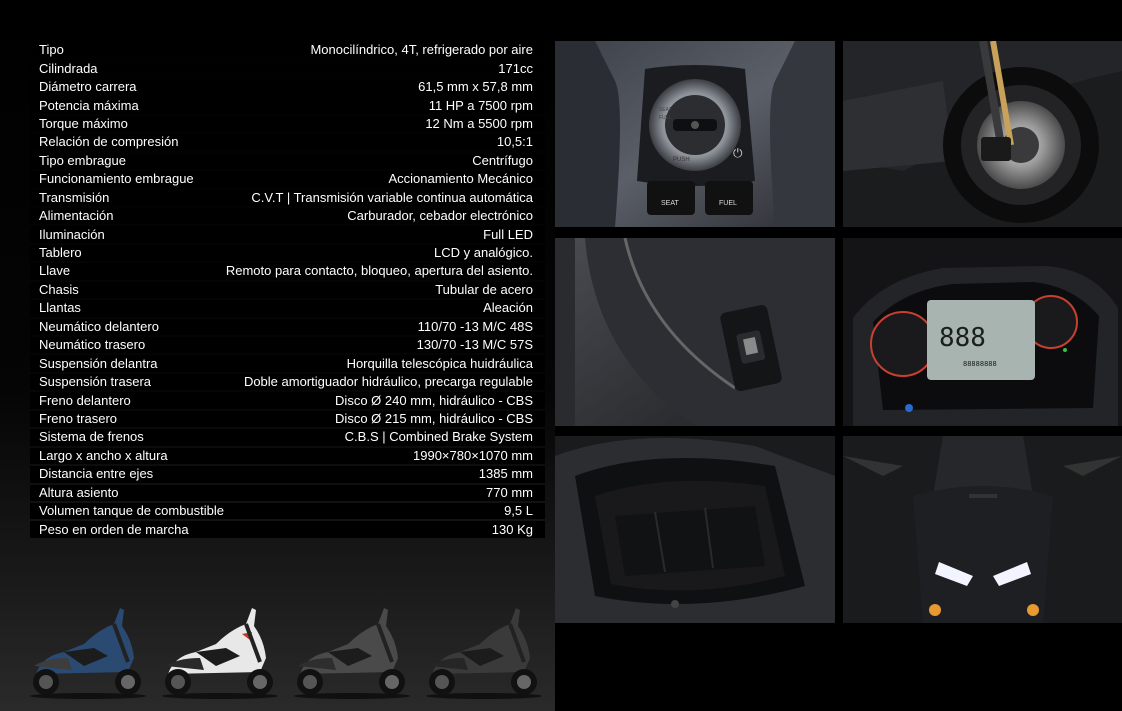 The height and width of the screenshot is (711, 1122). I want to click on spec-label: Freno trasero, so click(78, 418).